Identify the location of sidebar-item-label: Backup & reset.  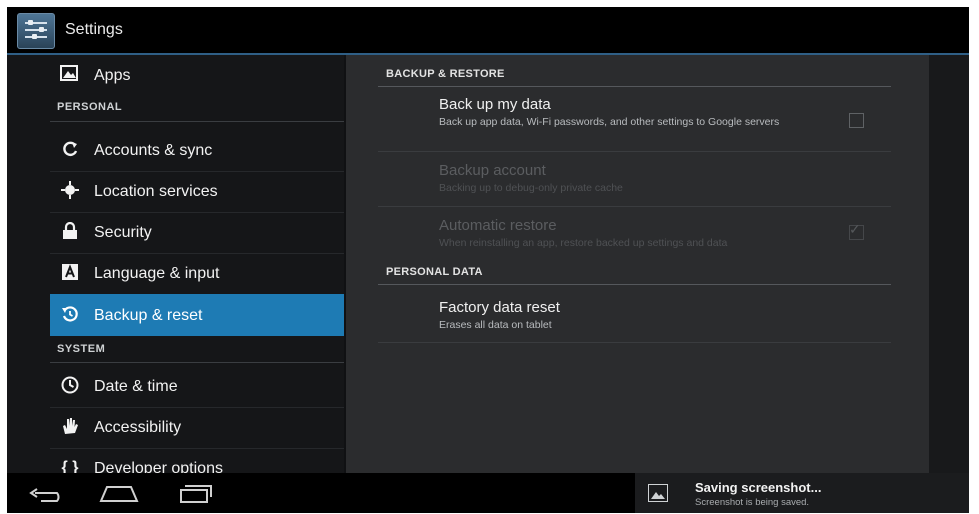
(148, 315).